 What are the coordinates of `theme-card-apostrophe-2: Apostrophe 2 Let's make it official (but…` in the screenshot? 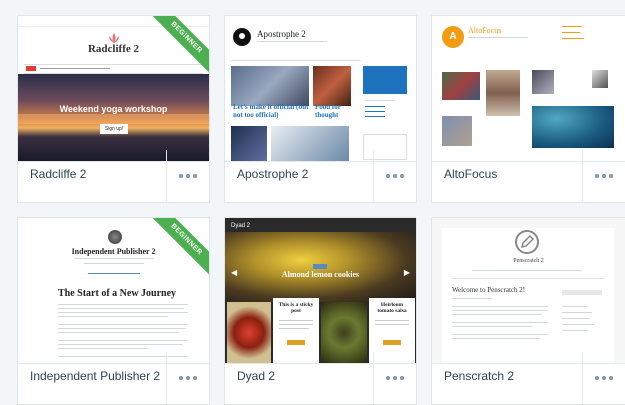 It's located at (320, 109).